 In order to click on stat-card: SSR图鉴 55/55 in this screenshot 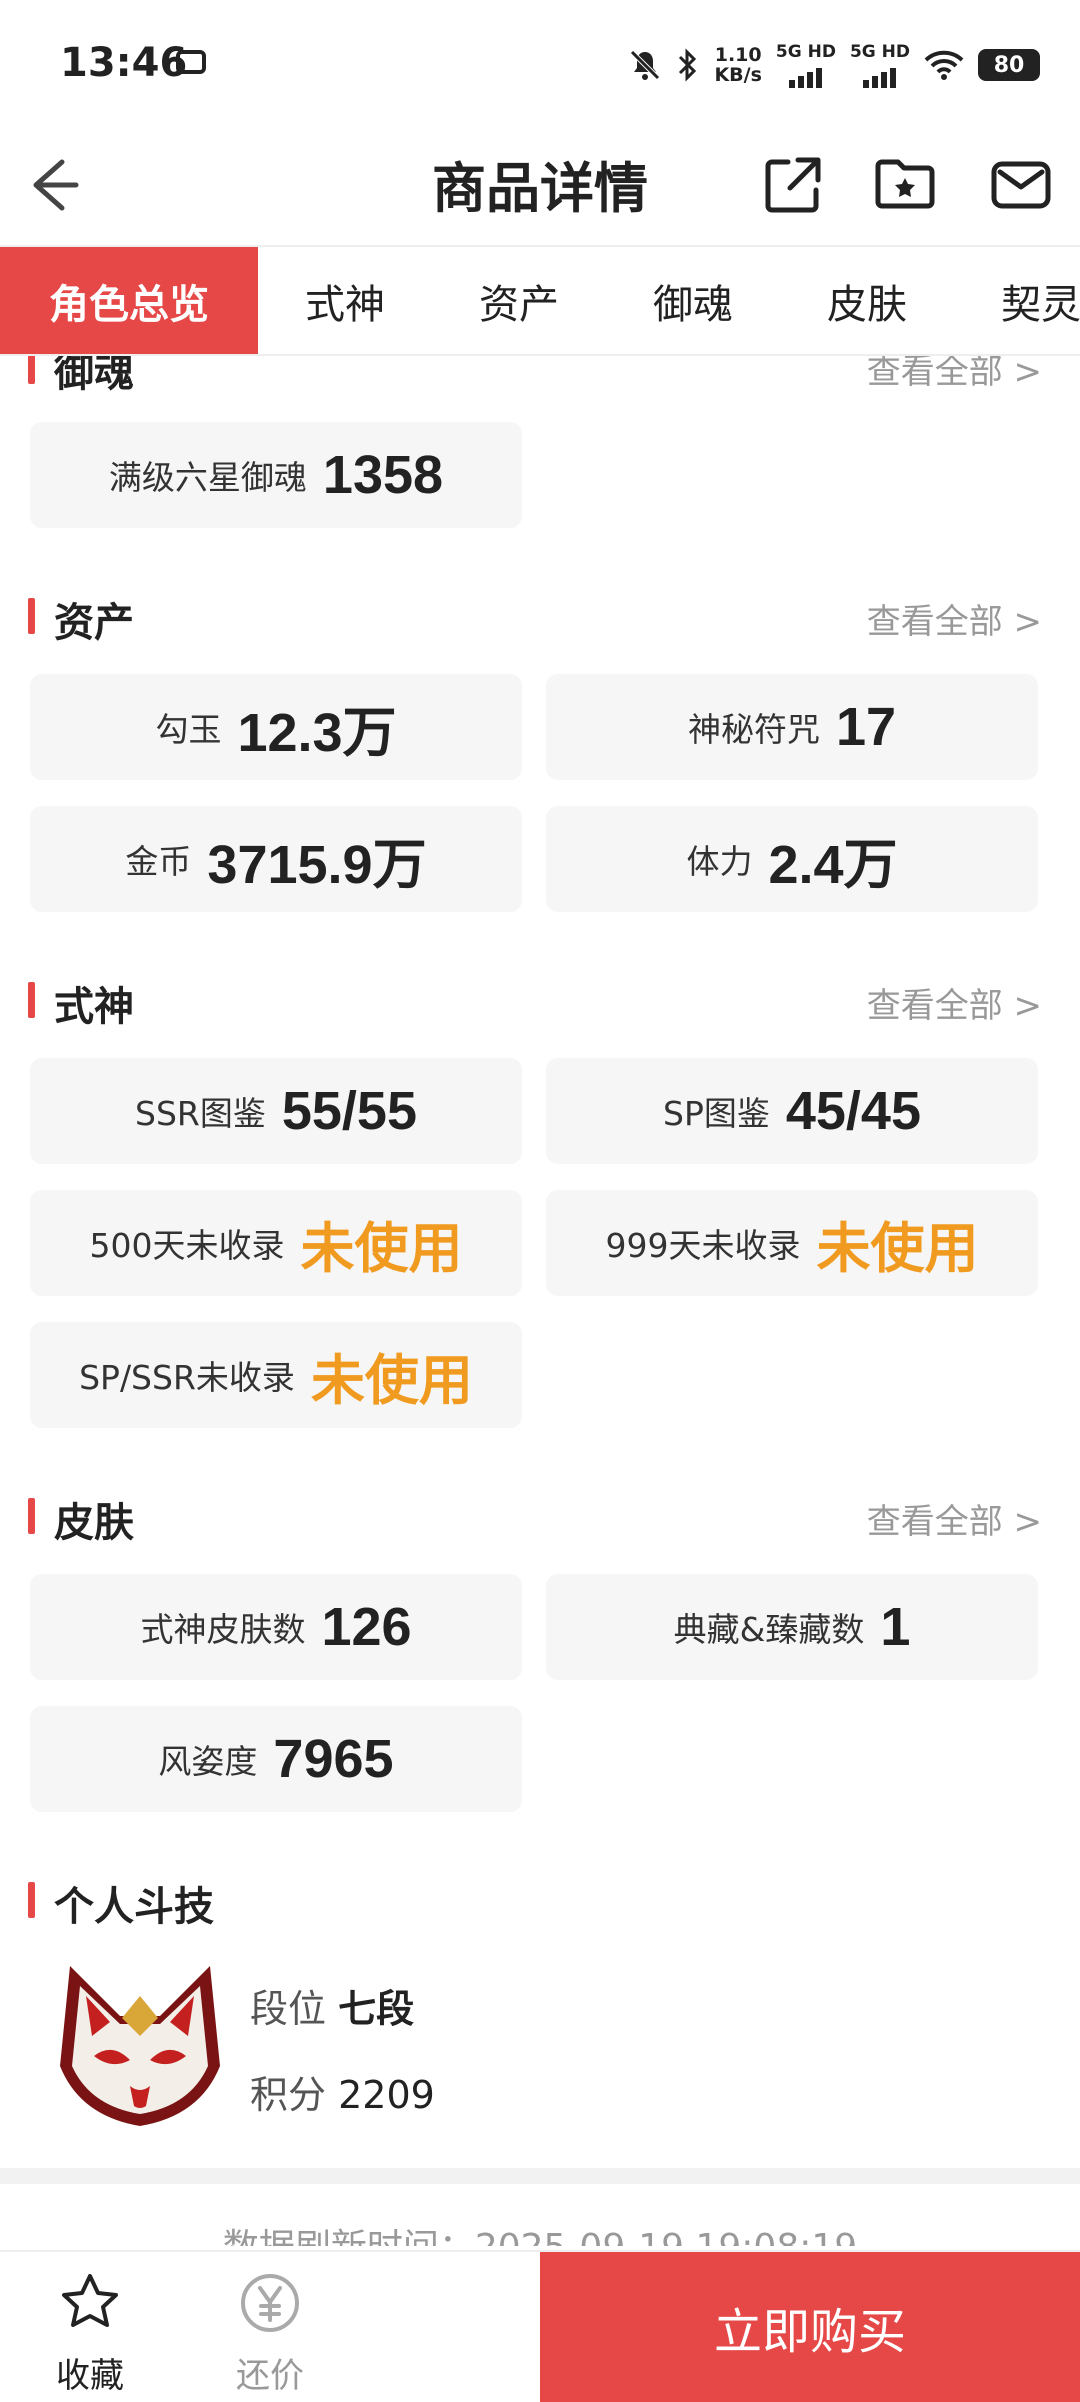, I will do `click(276, 1111)`.